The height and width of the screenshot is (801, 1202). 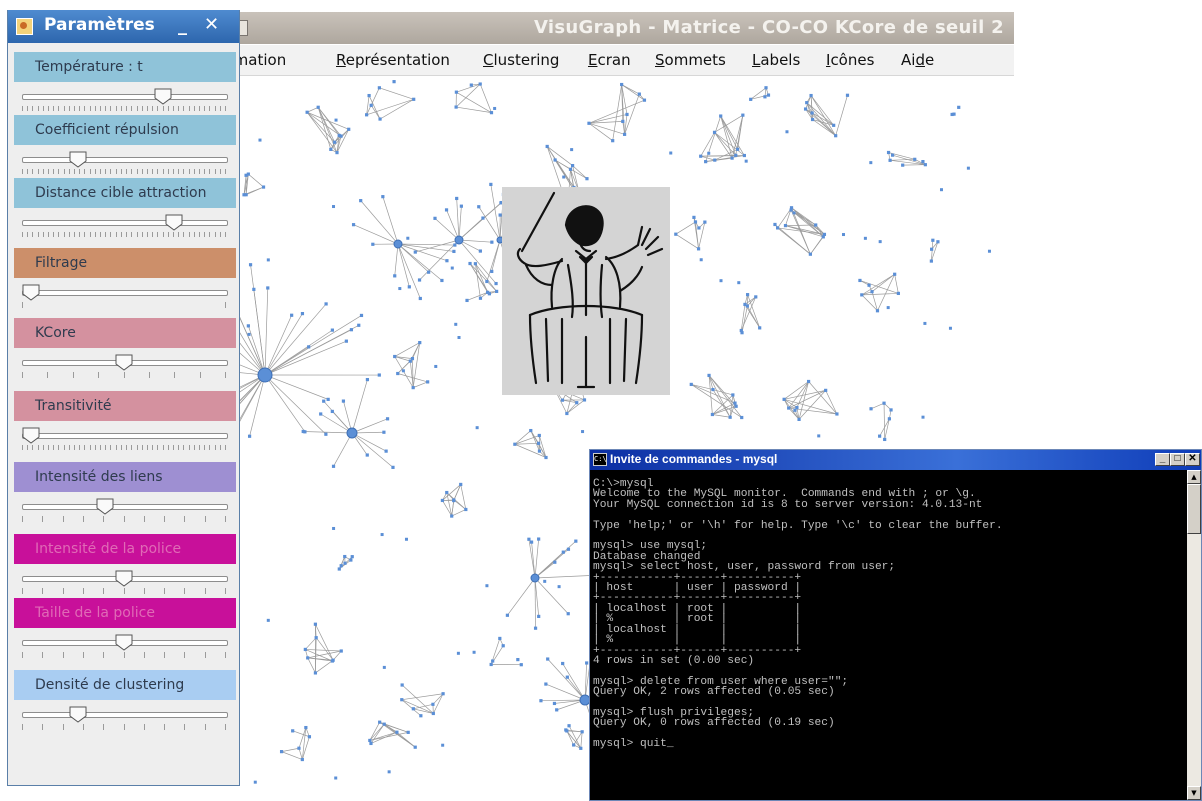 I want to click on slider-thumb, so click(x=31, y=292).